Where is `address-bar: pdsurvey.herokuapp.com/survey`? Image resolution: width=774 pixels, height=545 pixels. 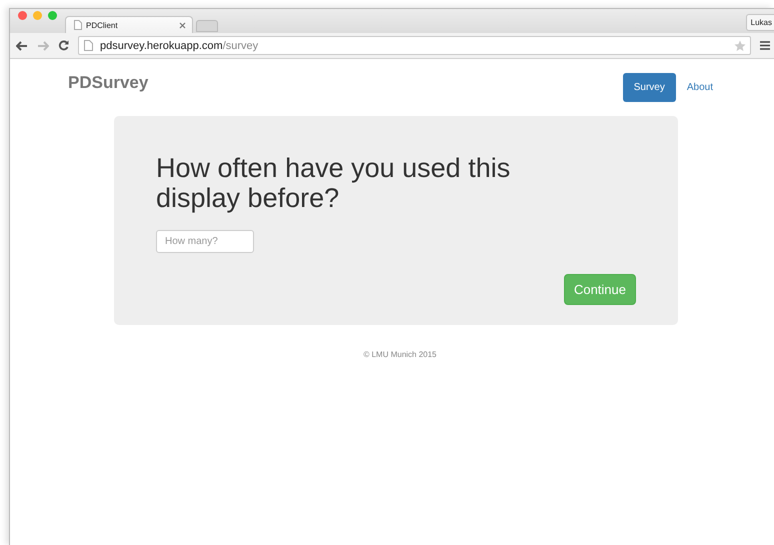 address-bar: pdsurvey.herokuapp.com/survey is located at coordinates (414, 45).